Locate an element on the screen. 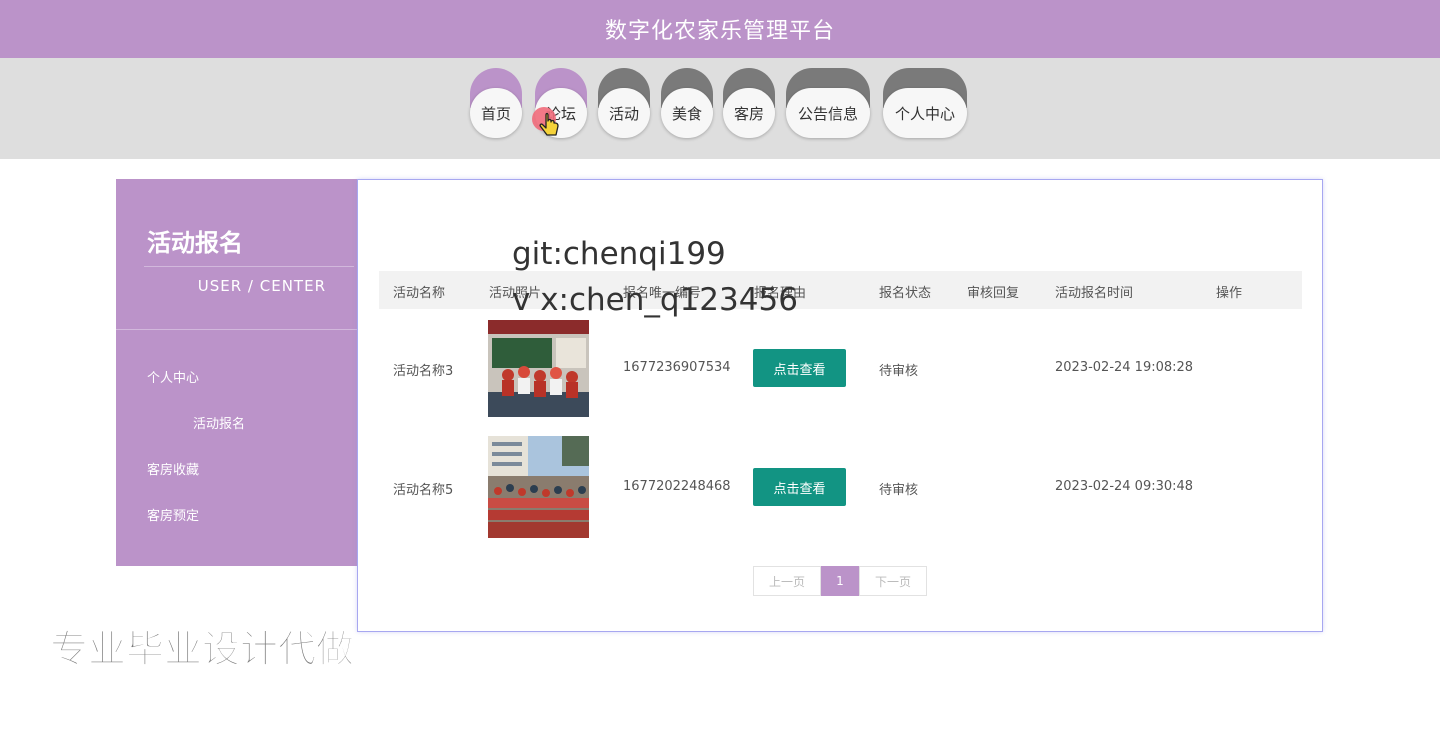 The width and height of the screenshot is (1440, 752). nav-item-announcements: 公告信息 is located at coordinates (828, 104).